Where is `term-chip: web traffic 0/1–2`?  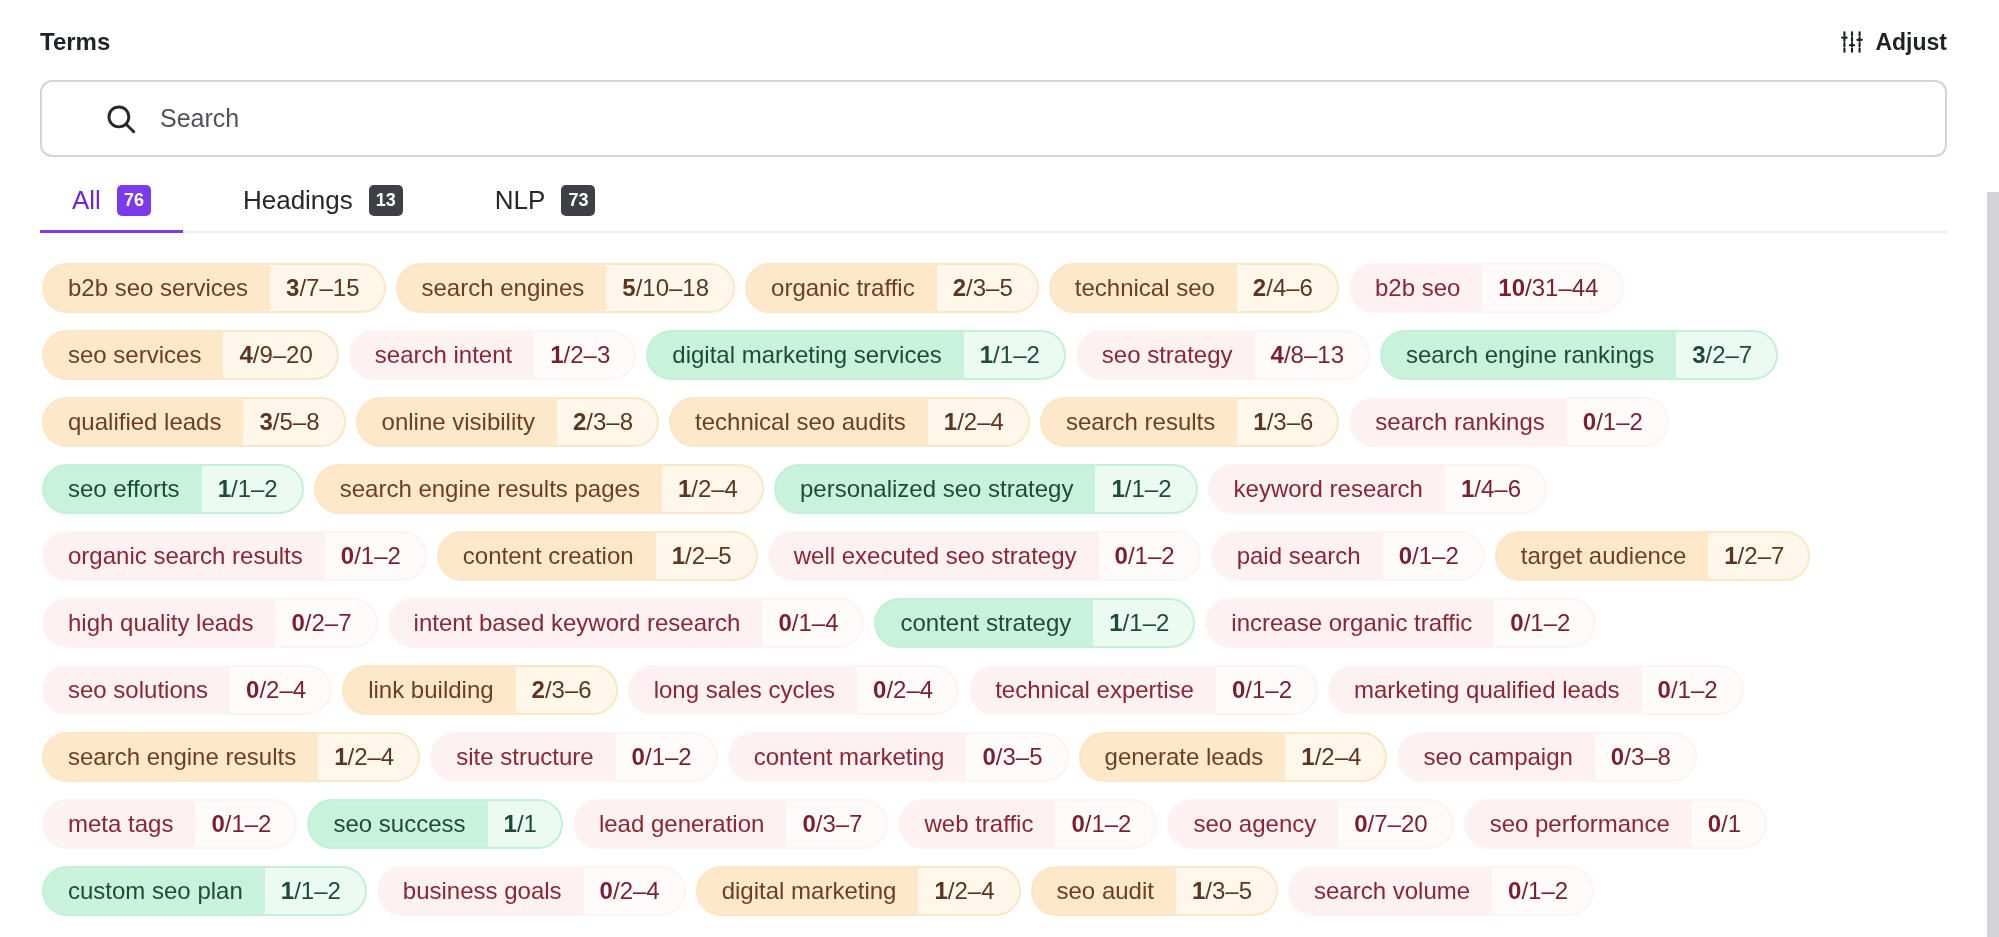 term-chip: web traffic 0/1–2 is located at coordinates (1028, 824).